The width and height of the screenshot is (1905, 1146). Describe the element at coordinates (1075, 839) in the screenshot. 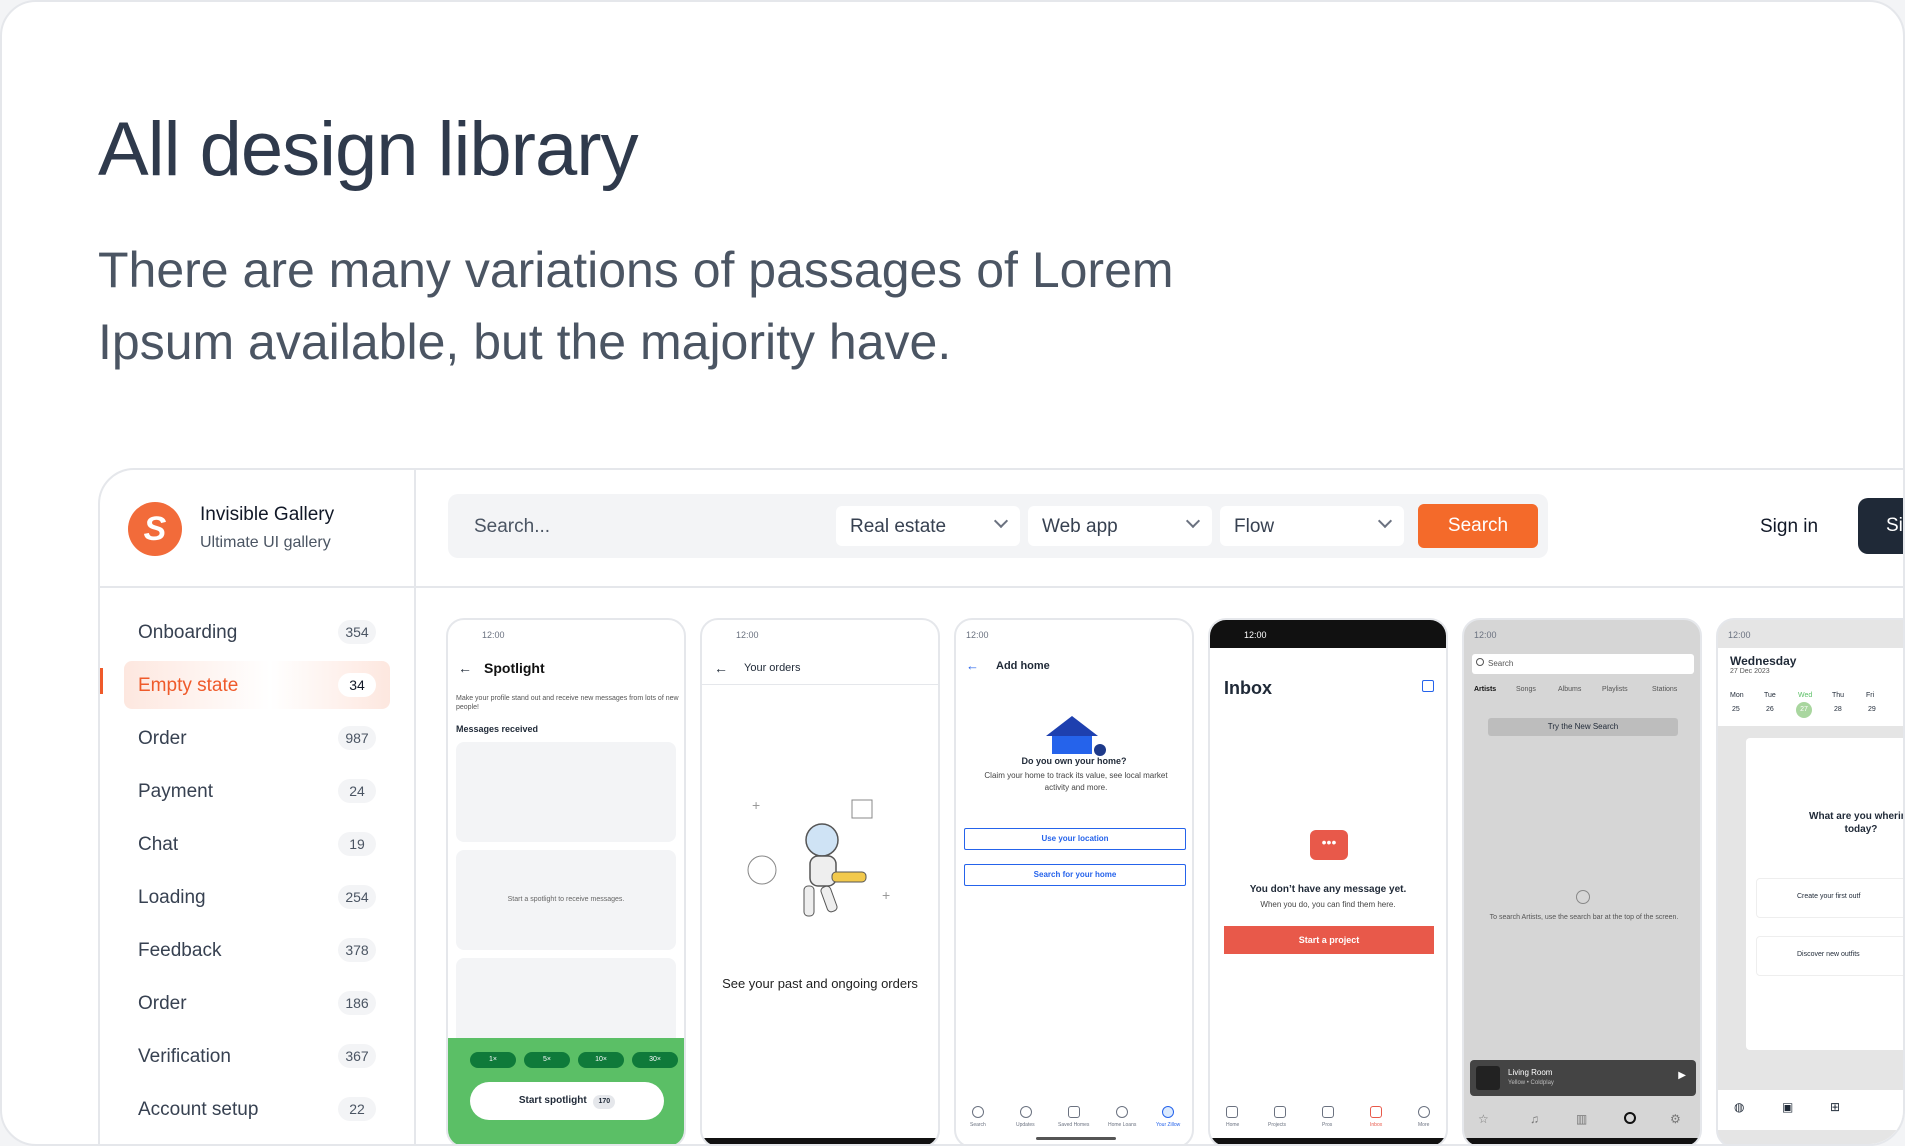

I see `use-location-button: Use your location` at that location.